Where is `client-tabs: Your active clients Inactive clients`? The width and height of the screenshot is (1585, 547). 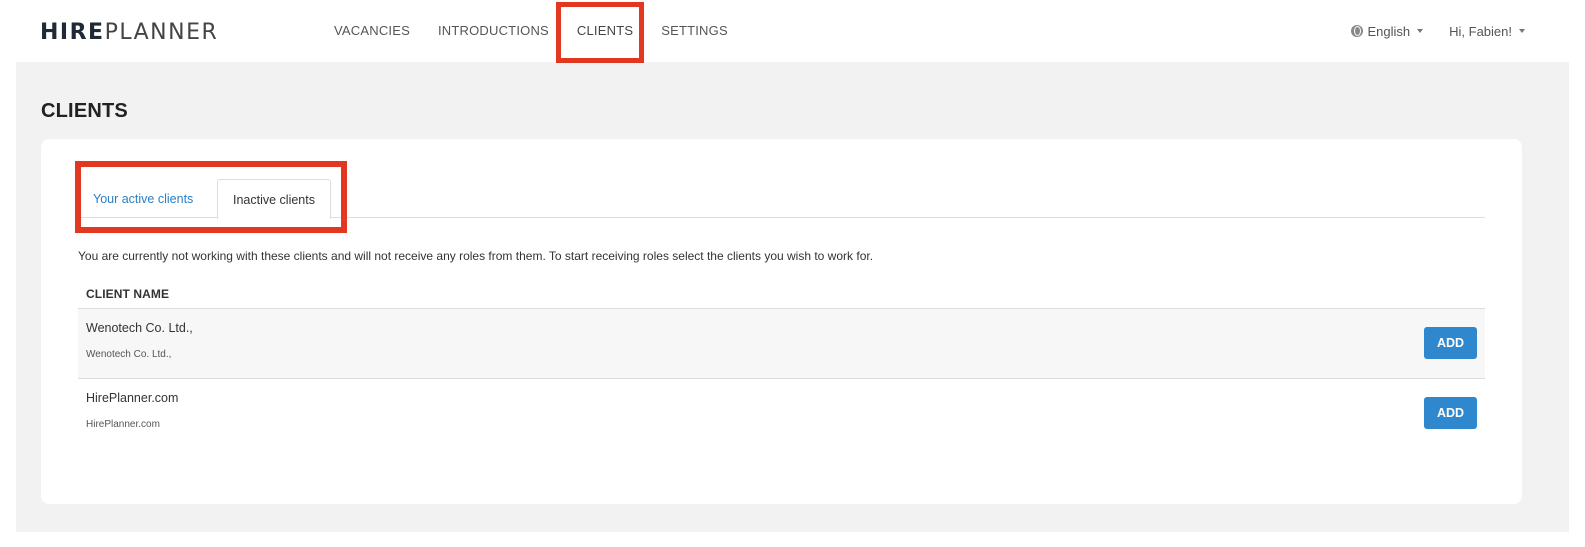 client-tabs: Your active clients Inactive clients is located at coordinates (781, 199).